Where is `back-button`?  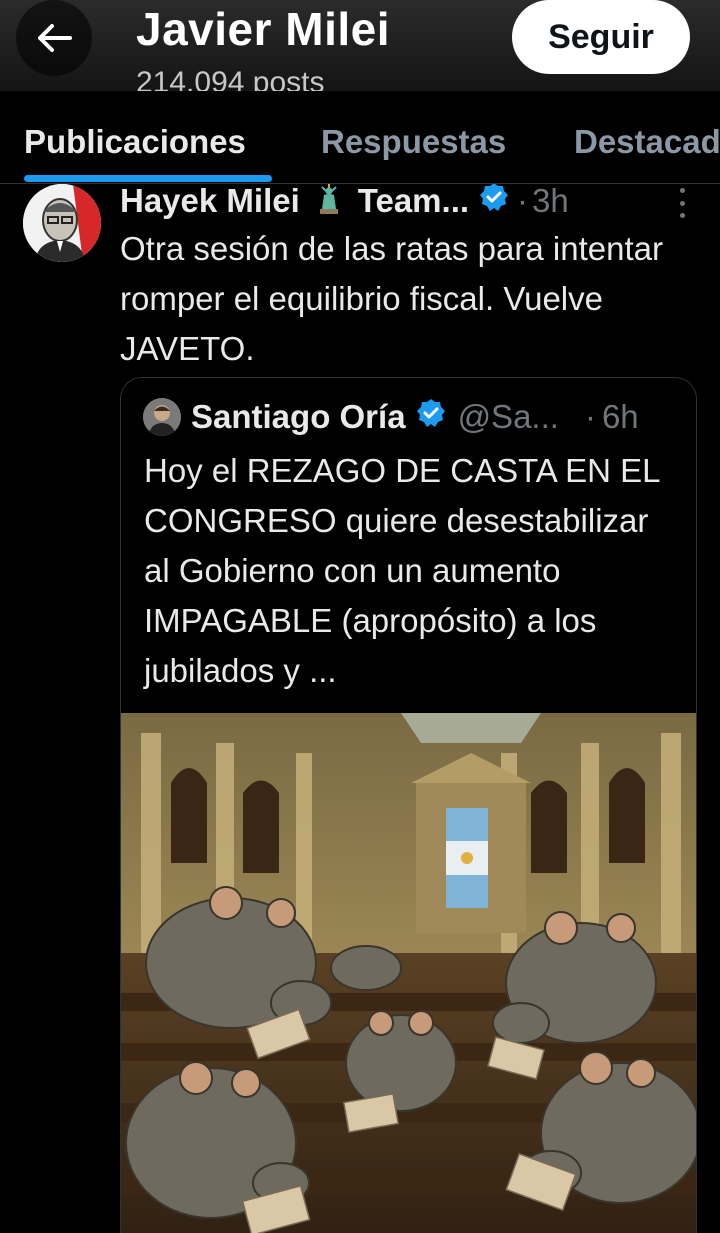 back-button is located at coordinates (54, 38).